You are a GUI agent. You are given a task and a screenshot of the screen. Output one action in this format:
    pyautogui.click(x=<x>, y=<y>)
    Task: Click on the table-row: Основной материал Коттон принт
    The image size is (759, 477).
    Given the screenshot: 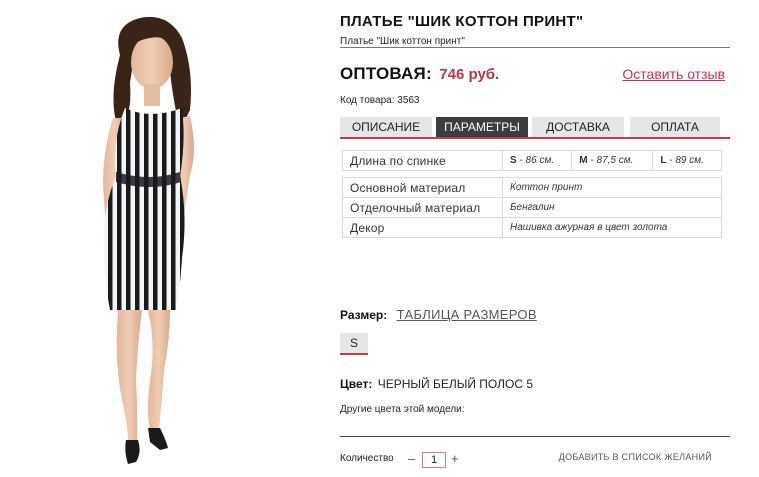 What is the action you would take?
    pyautogui.click(x=532, y=187)
    